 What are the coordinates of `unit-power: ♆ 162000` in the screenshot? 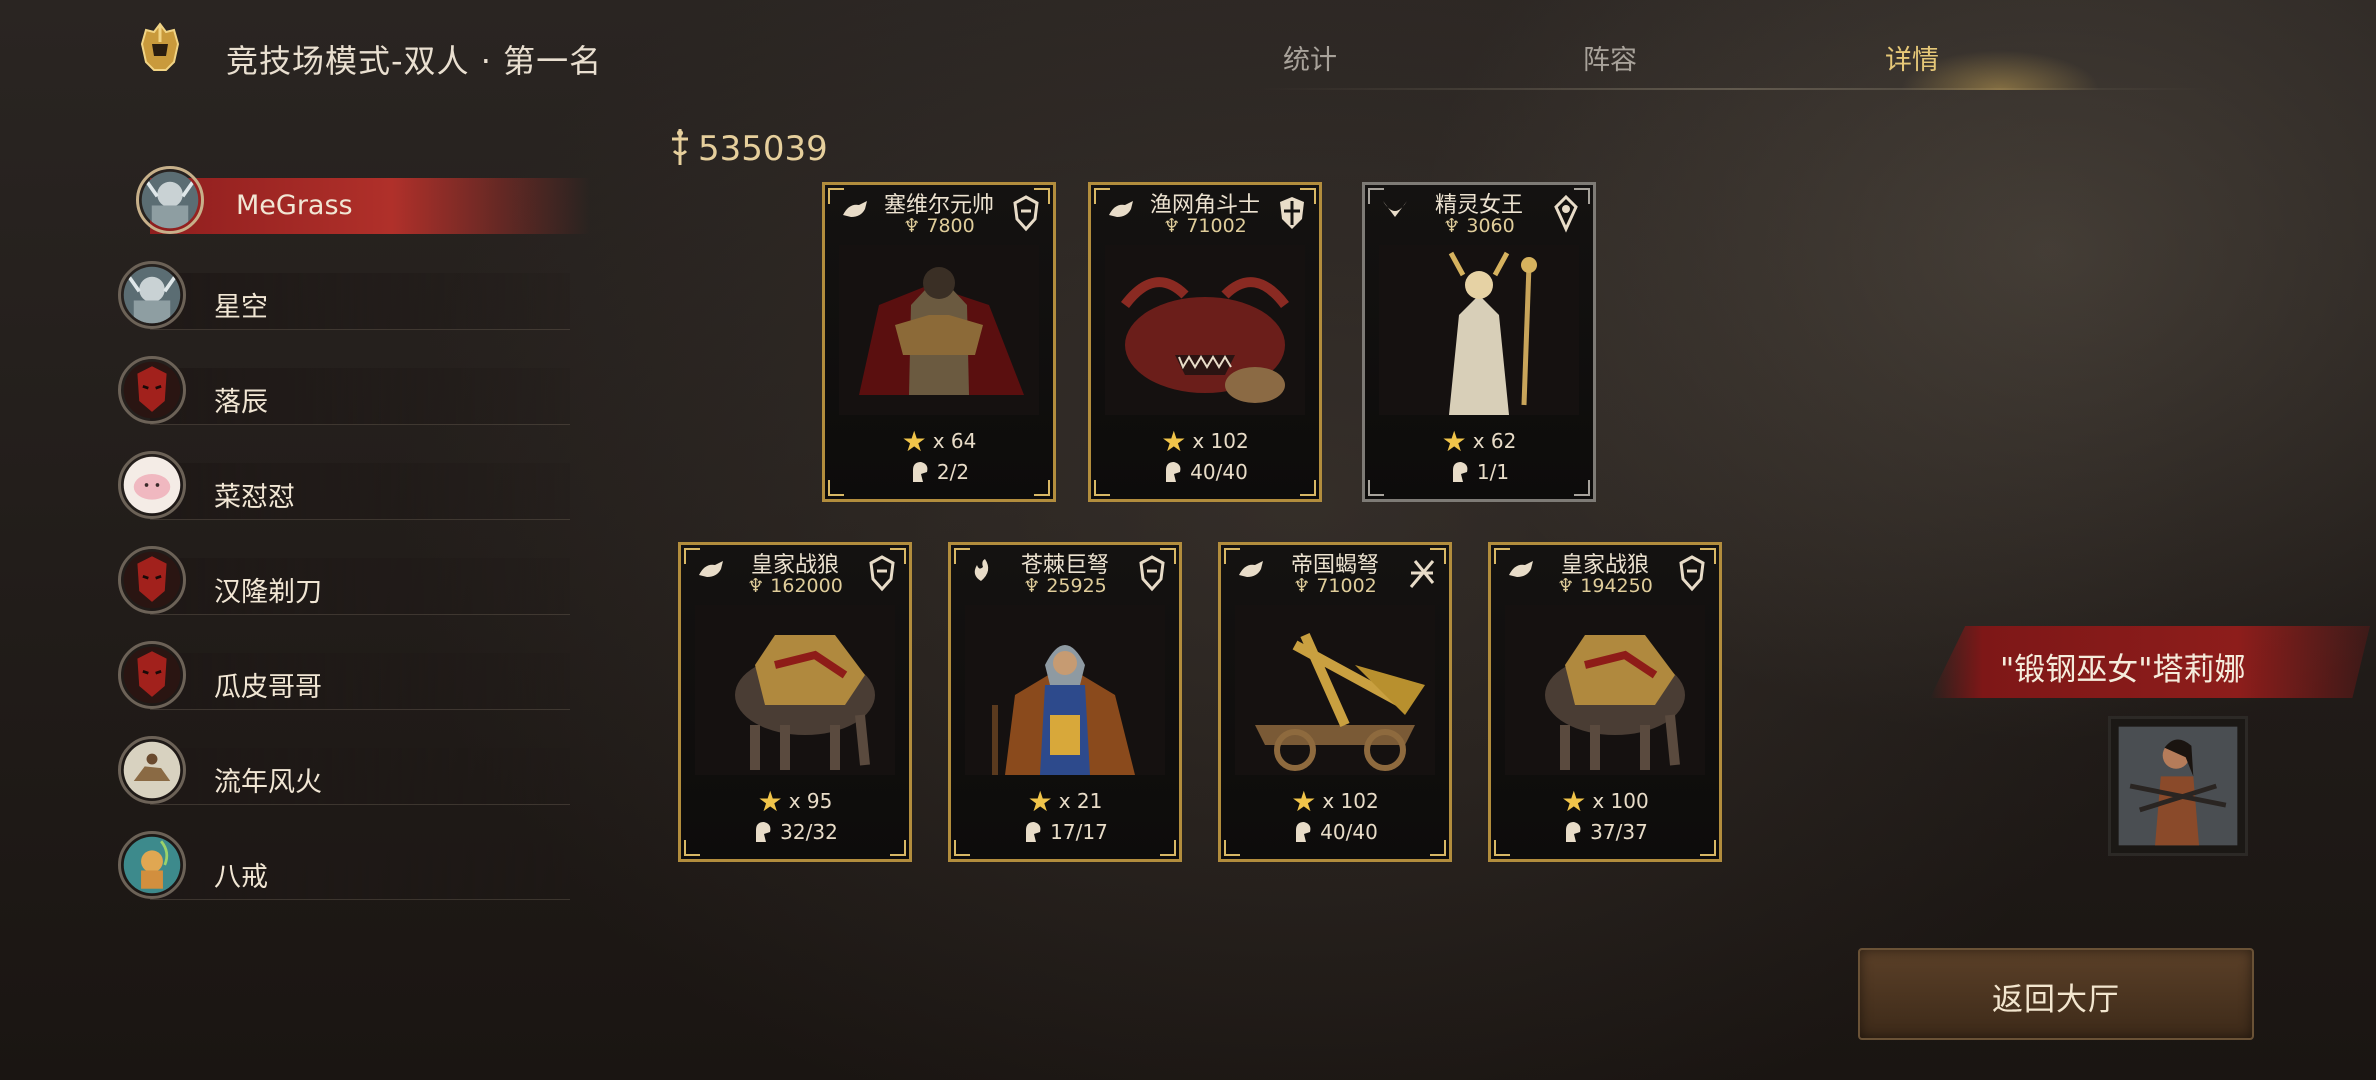 It's located at (795, 586).